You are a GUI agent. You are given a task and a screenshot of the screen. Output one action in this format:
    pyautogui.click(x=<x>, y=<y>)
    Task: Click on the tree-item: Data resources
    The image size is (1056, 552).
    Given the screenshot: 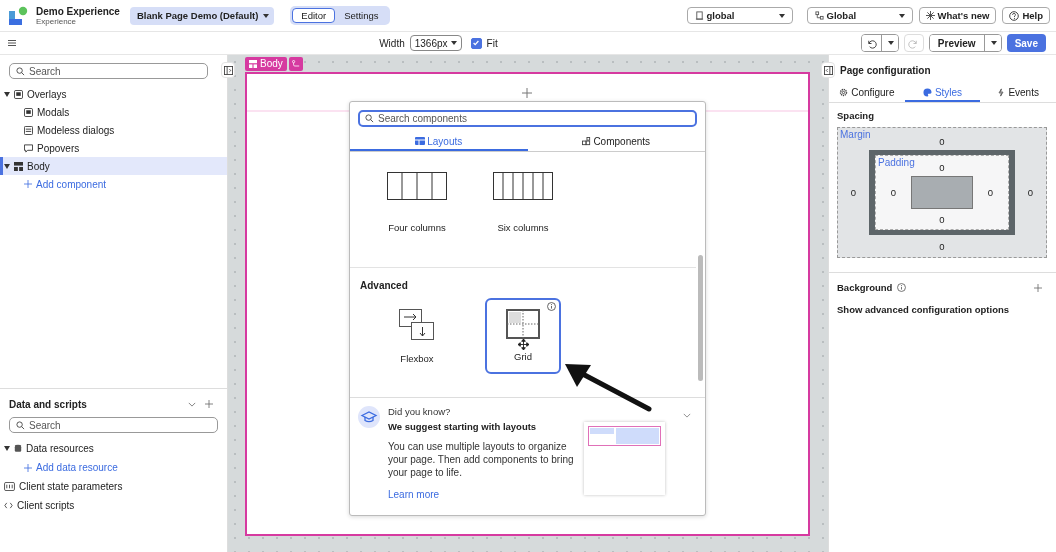 What is the action you would take?
    pyautogui.click(x=113, y=448)
    